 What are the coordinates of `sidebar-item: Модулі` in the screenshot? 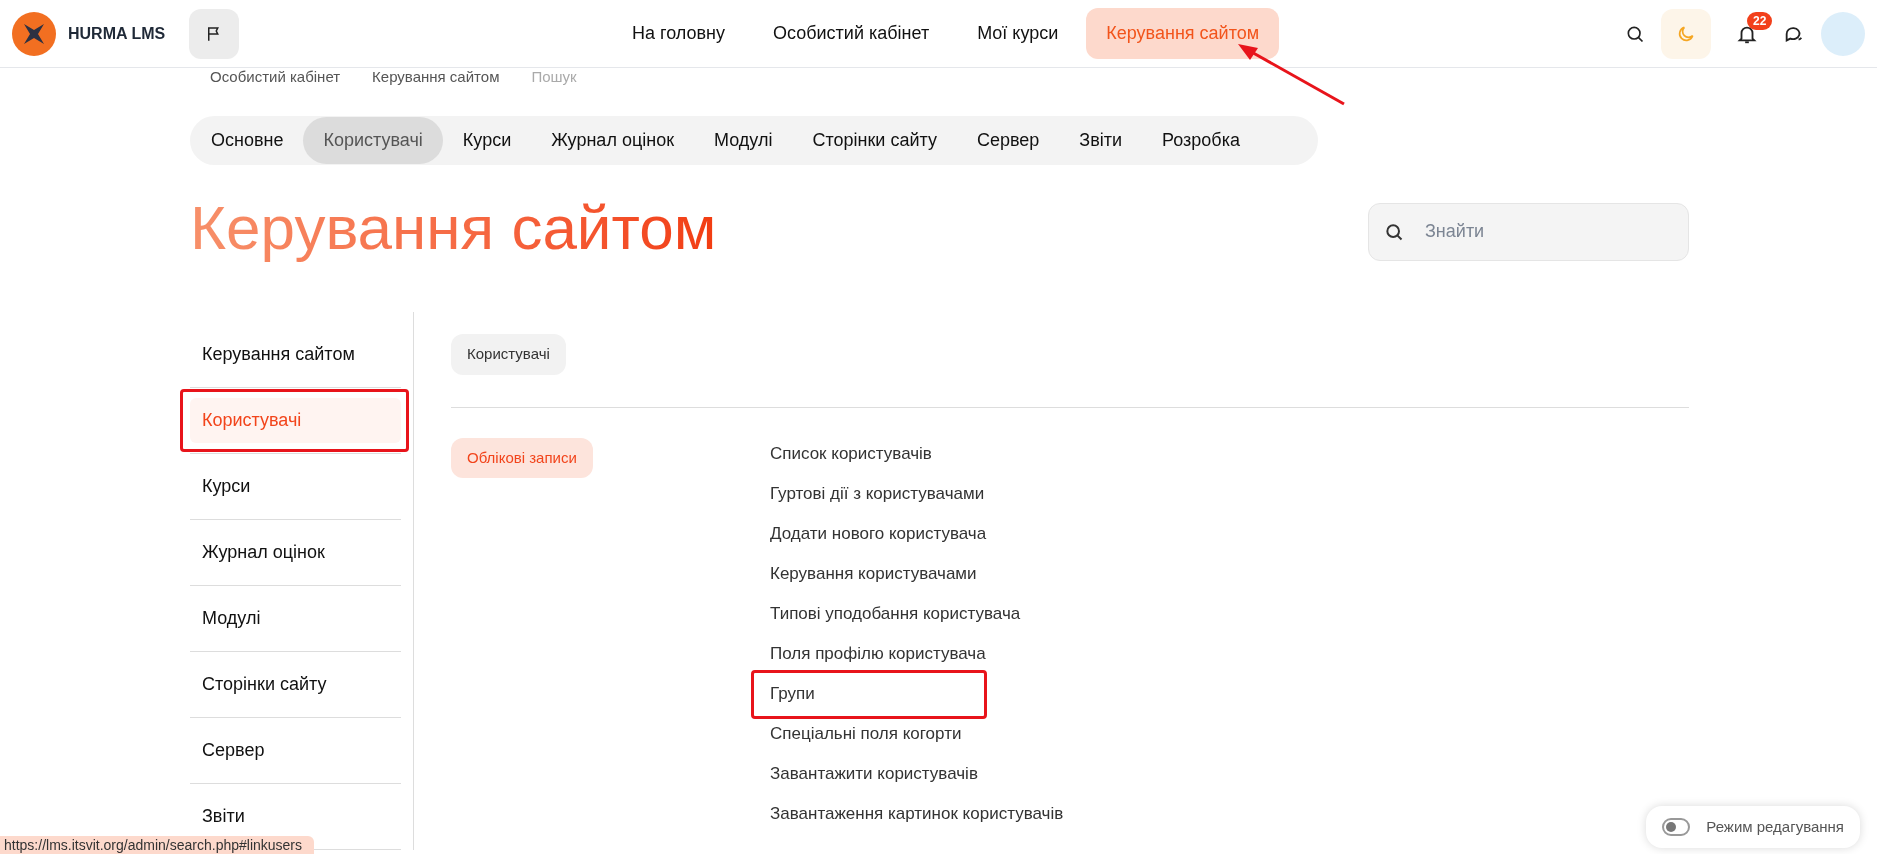 It's located at (295, 618).